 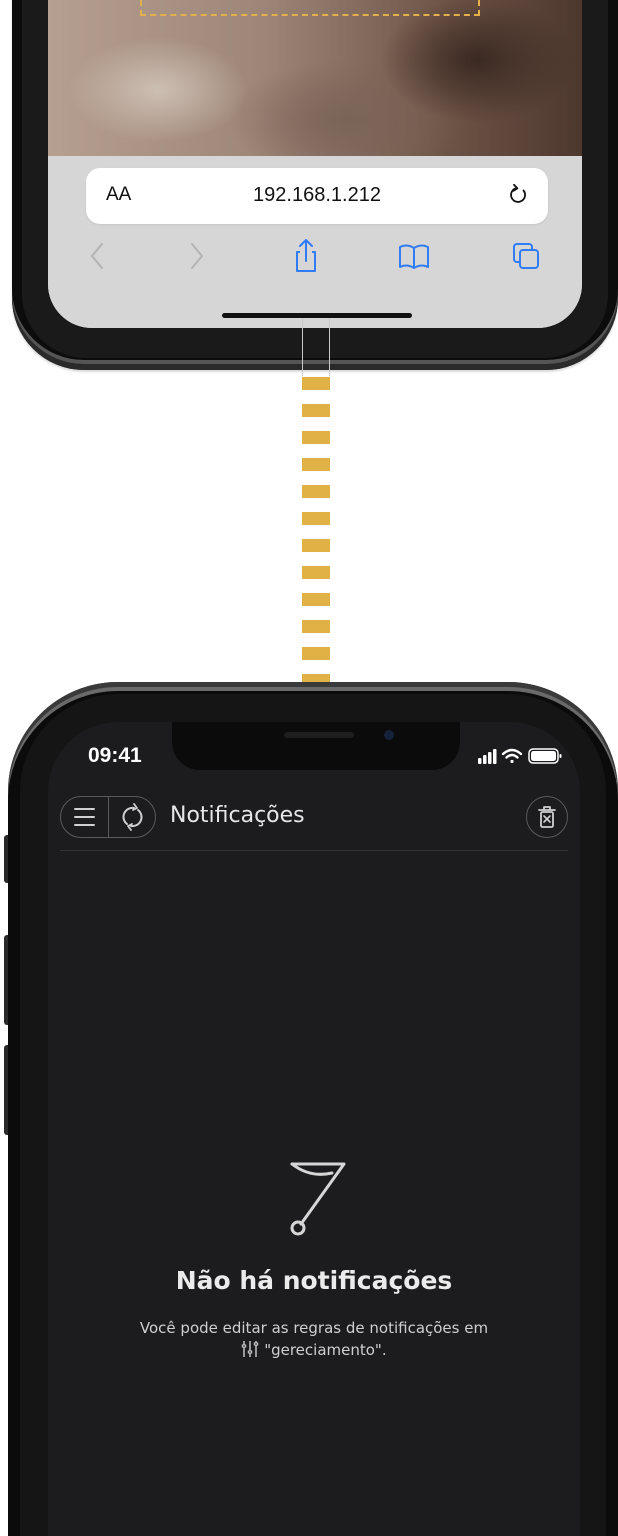 What do you see at coordinates (115, 755) in the screenshot?
I see `status-time: 09:41` at bounding box center [115, 755].